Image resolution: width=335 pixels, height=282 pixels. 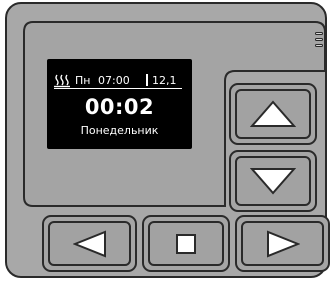 I want to click on triangle-down-icon, so click(x=273, y=181).